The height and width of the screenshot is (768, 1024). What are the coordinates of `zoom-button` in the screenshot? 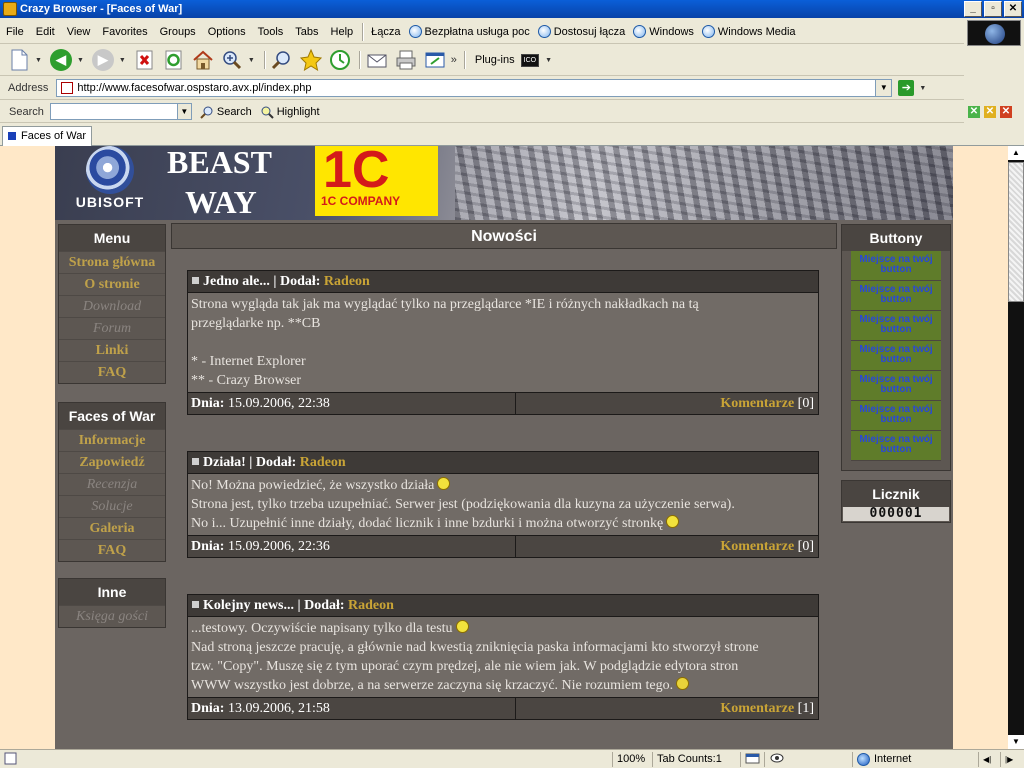 It's located at (232, 60).